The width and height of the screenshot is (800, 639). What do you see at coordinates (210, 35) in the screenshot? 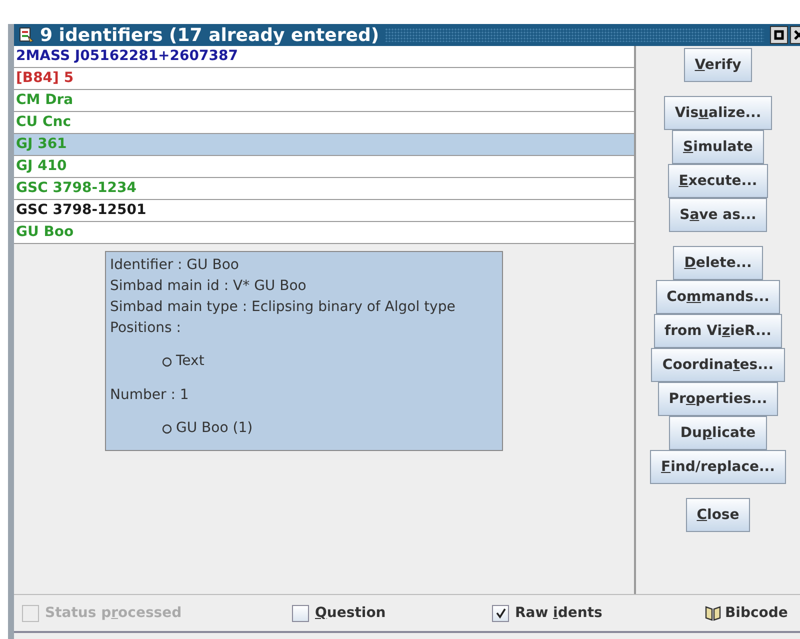
I see `window-title: 9 identifiers (17 already entered)` at bounding box center [210, 35].